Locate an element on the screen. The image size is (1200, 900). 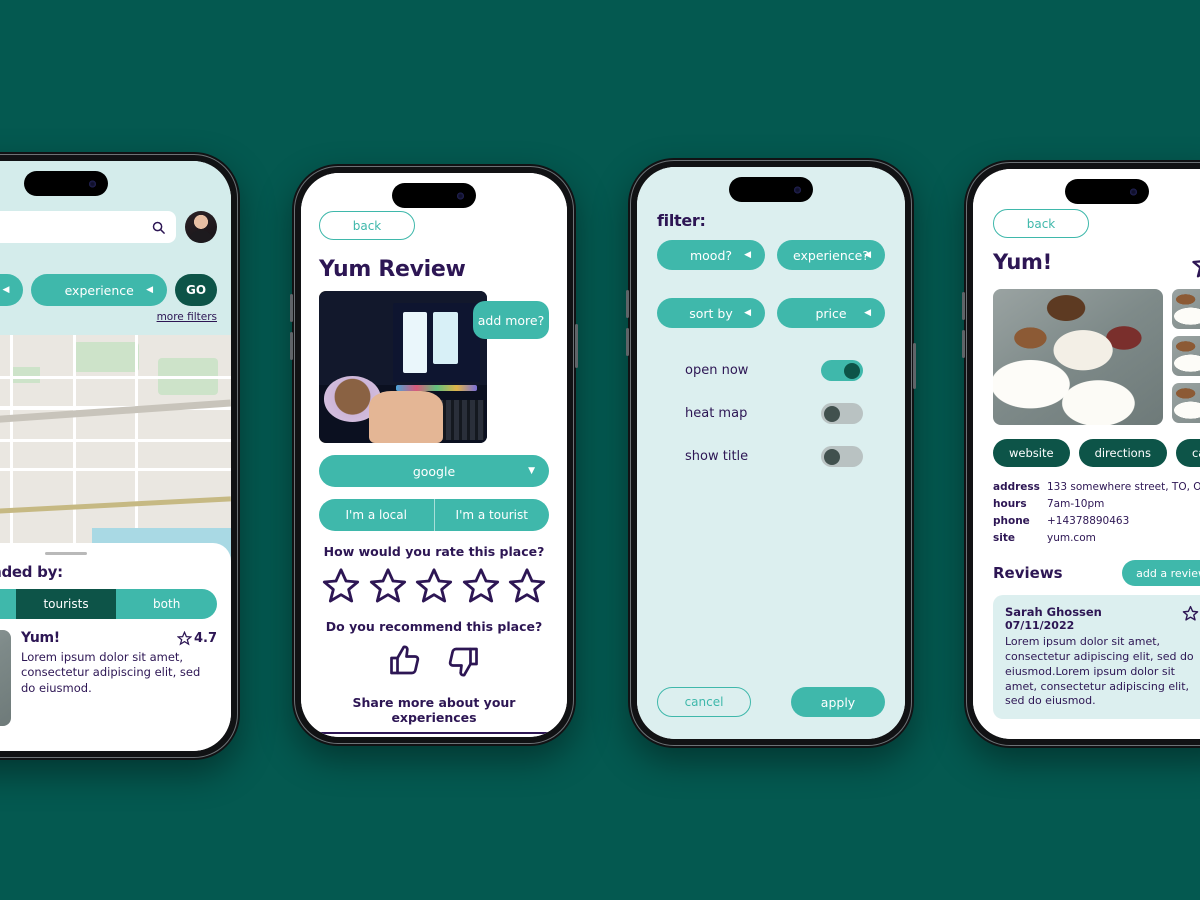
avatar is located at coordinates (201, 227).